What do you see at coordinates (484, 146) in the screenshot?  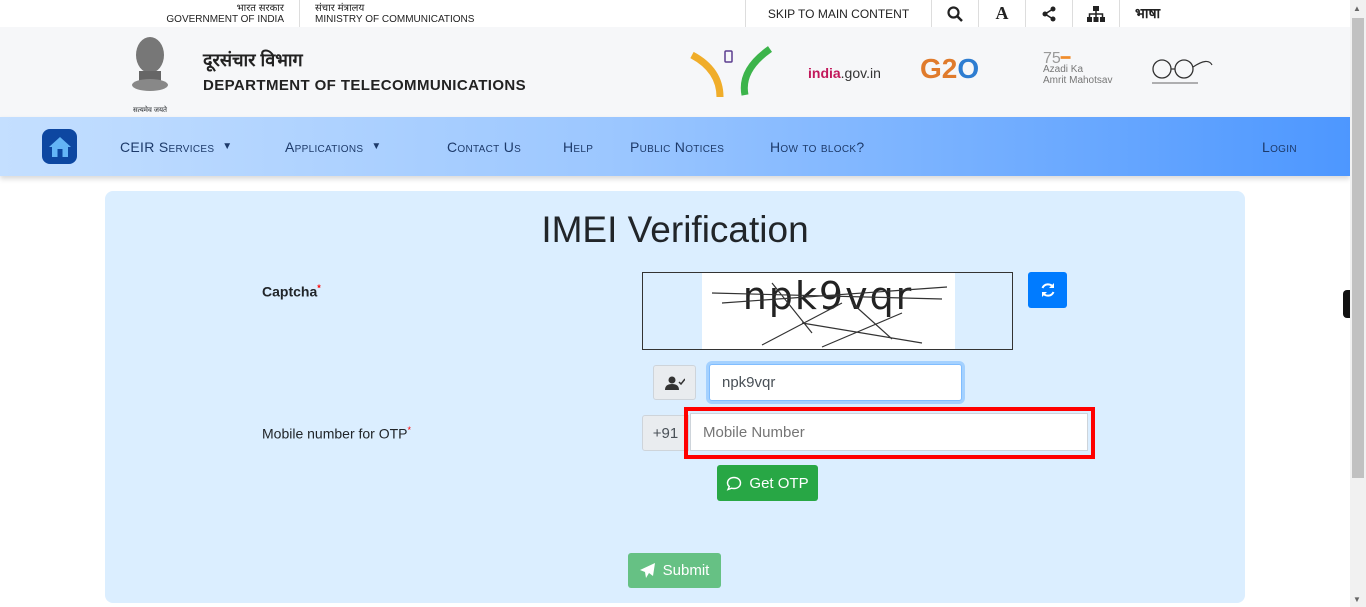 I see `nav-contact-us: Contact Us` at bounding box center [484, 146].